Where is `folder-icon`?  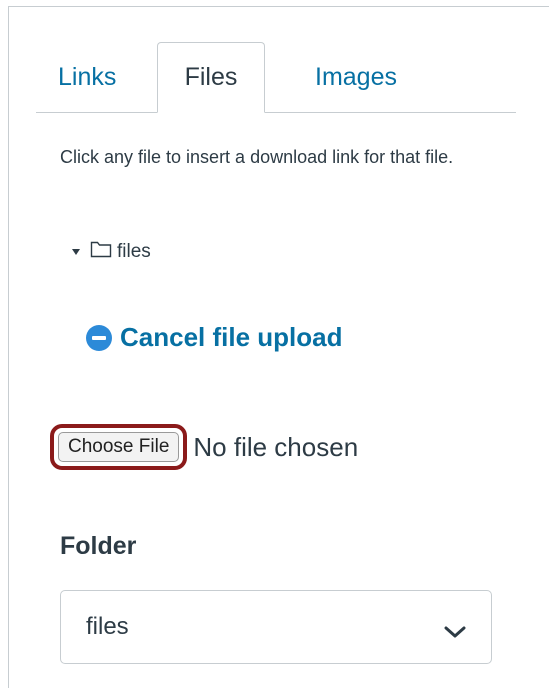 folder-icon is located at coordinates (101, 252).